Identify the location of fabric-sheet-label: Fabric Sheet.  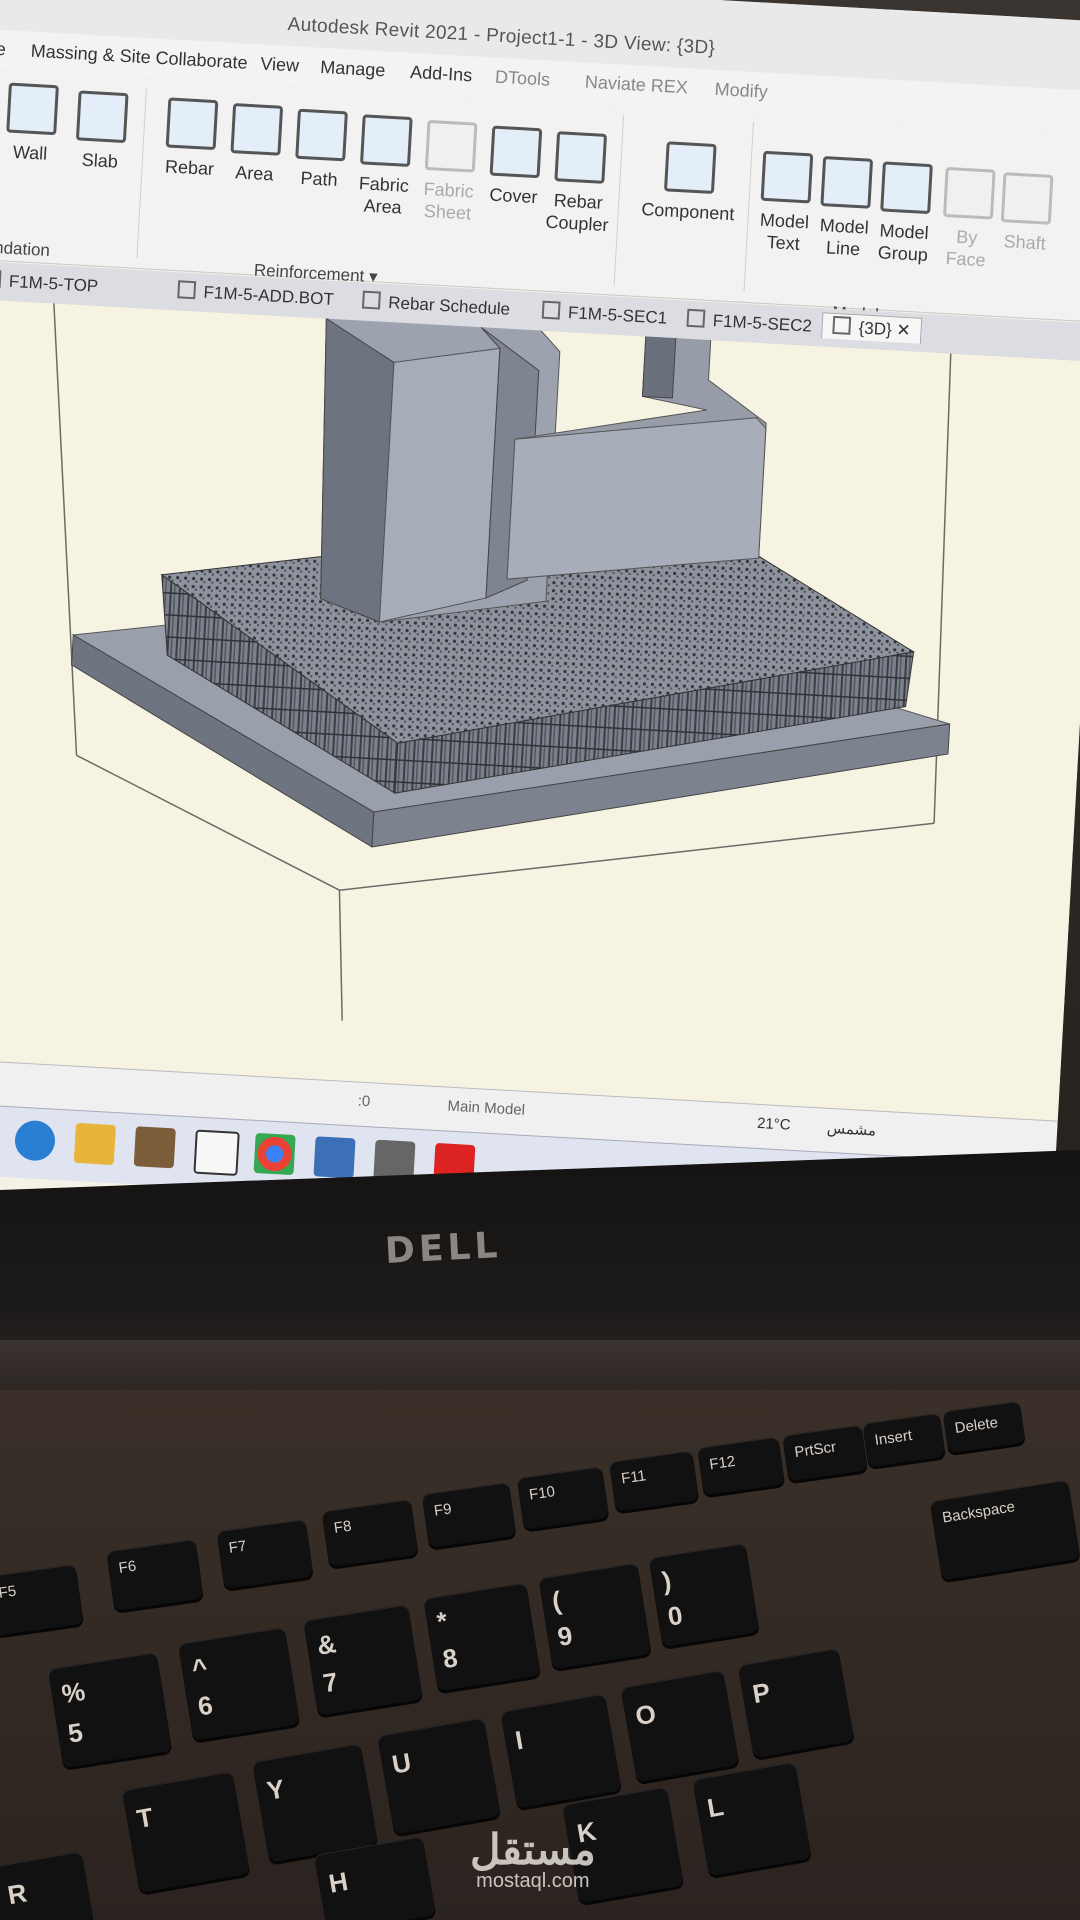
(449, 201).